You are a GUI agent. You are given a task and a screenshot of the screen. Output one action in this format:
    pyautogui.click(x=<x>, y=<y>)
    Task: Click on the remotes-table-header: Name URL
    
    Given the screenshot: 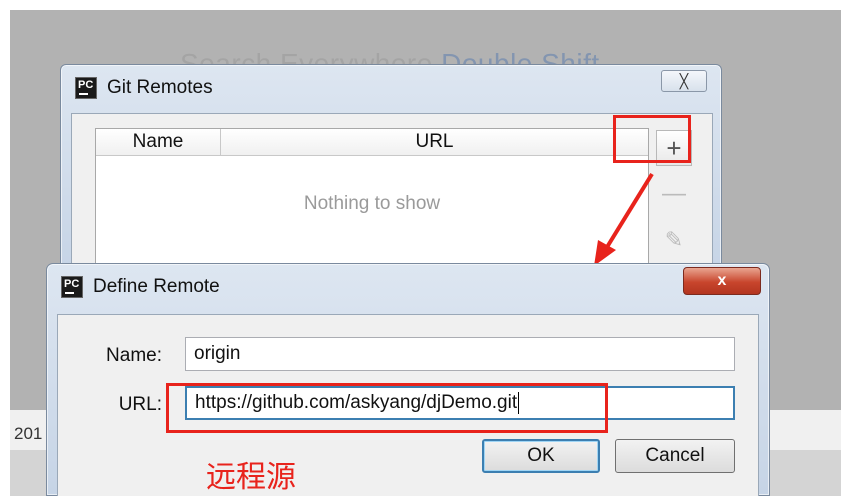 What is the action you would take?
    pyautogui.click(x=372, y=142)
    